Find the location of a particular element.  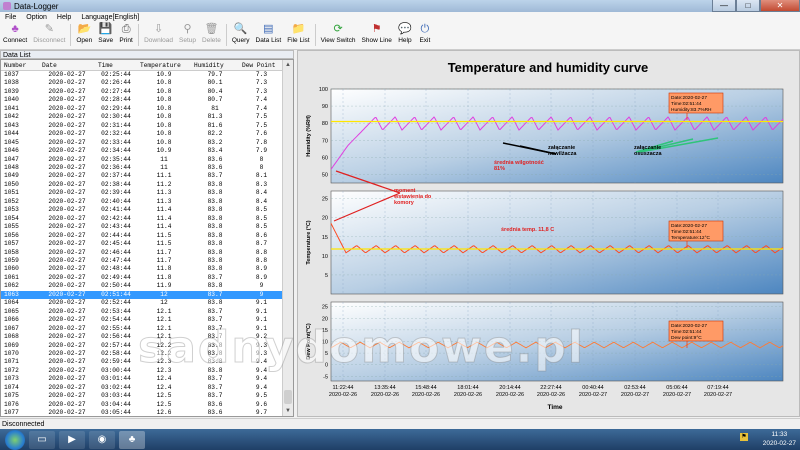

setup-button: ⚲ Setup is located at coordinates (187, 33).